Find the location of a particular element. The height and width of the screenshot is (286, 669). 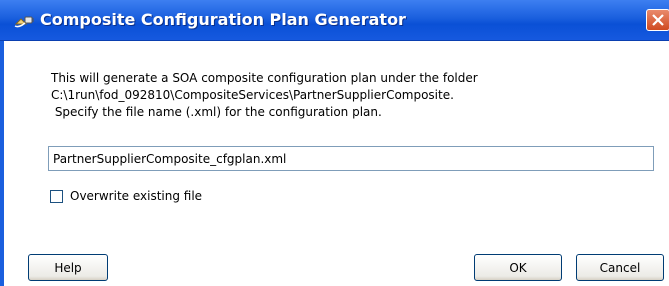

close-icon is located at coordinates (658, 20).